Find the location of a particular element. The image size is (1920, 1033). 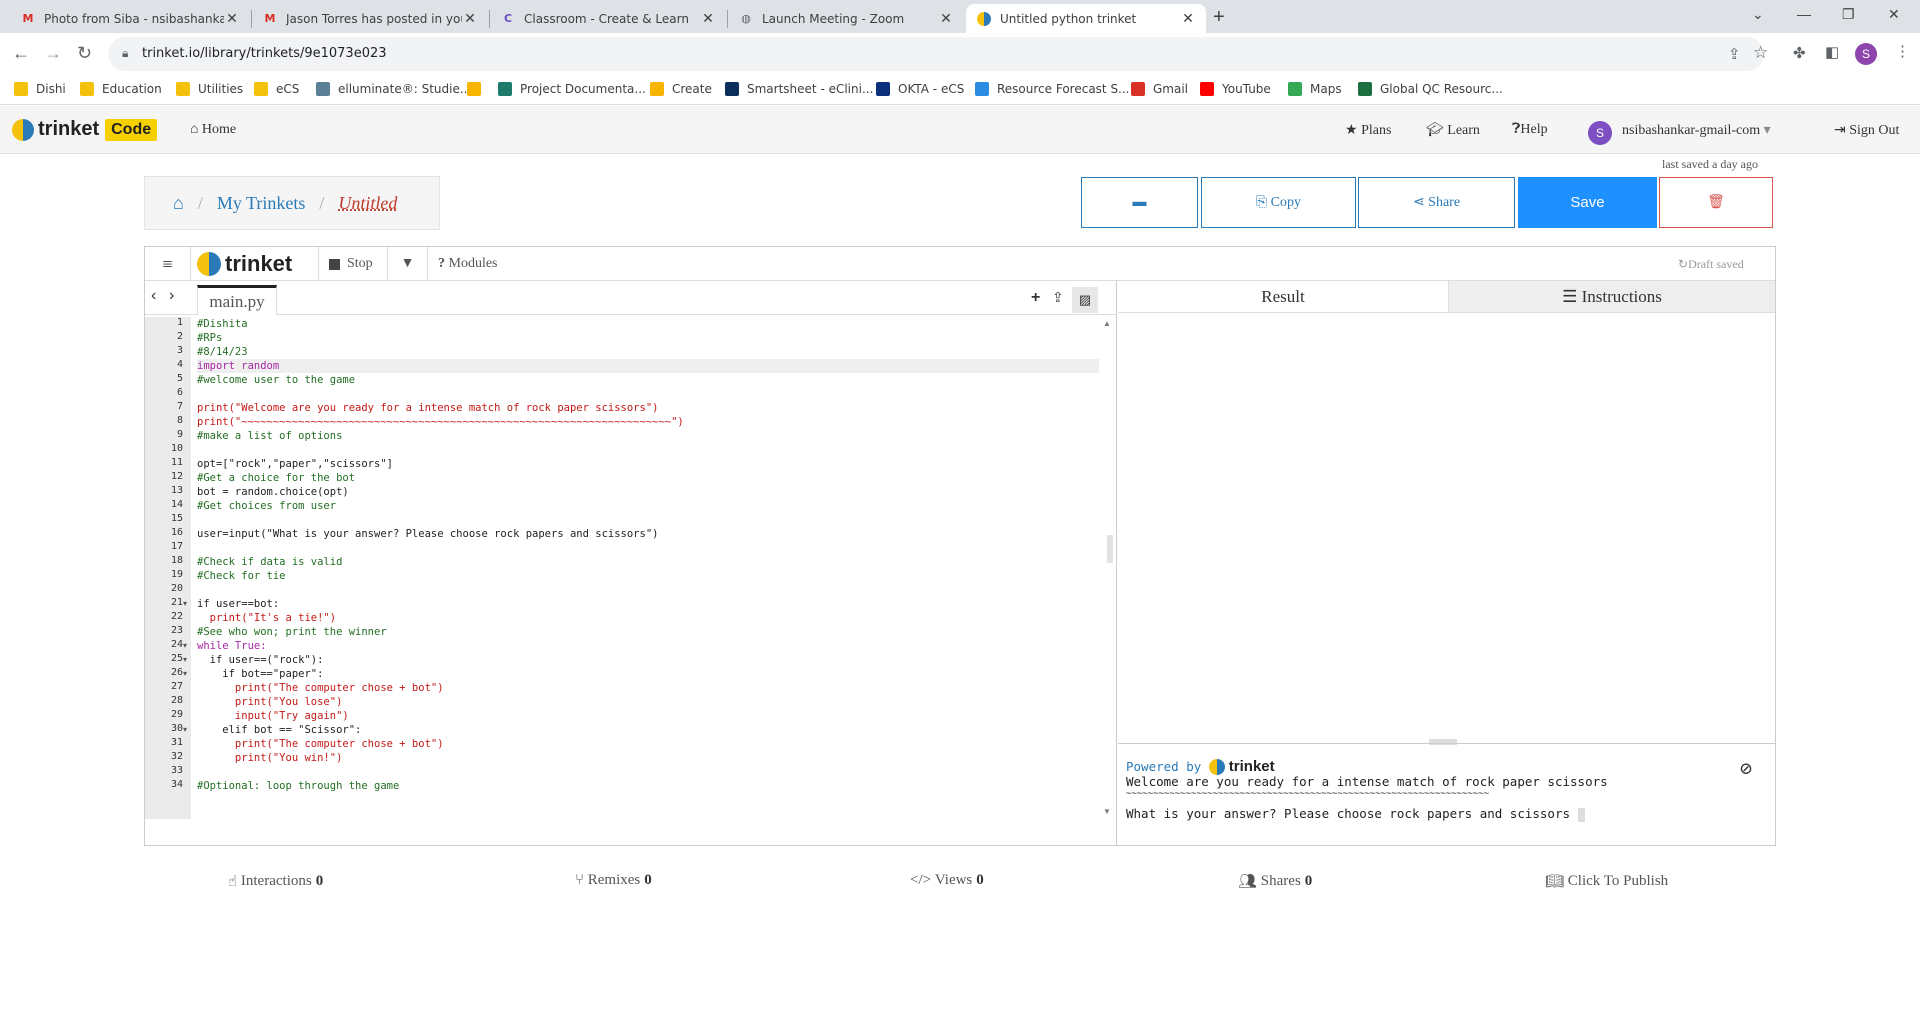

window-close-icon: ✕ is located at coordinates (1894, 14).